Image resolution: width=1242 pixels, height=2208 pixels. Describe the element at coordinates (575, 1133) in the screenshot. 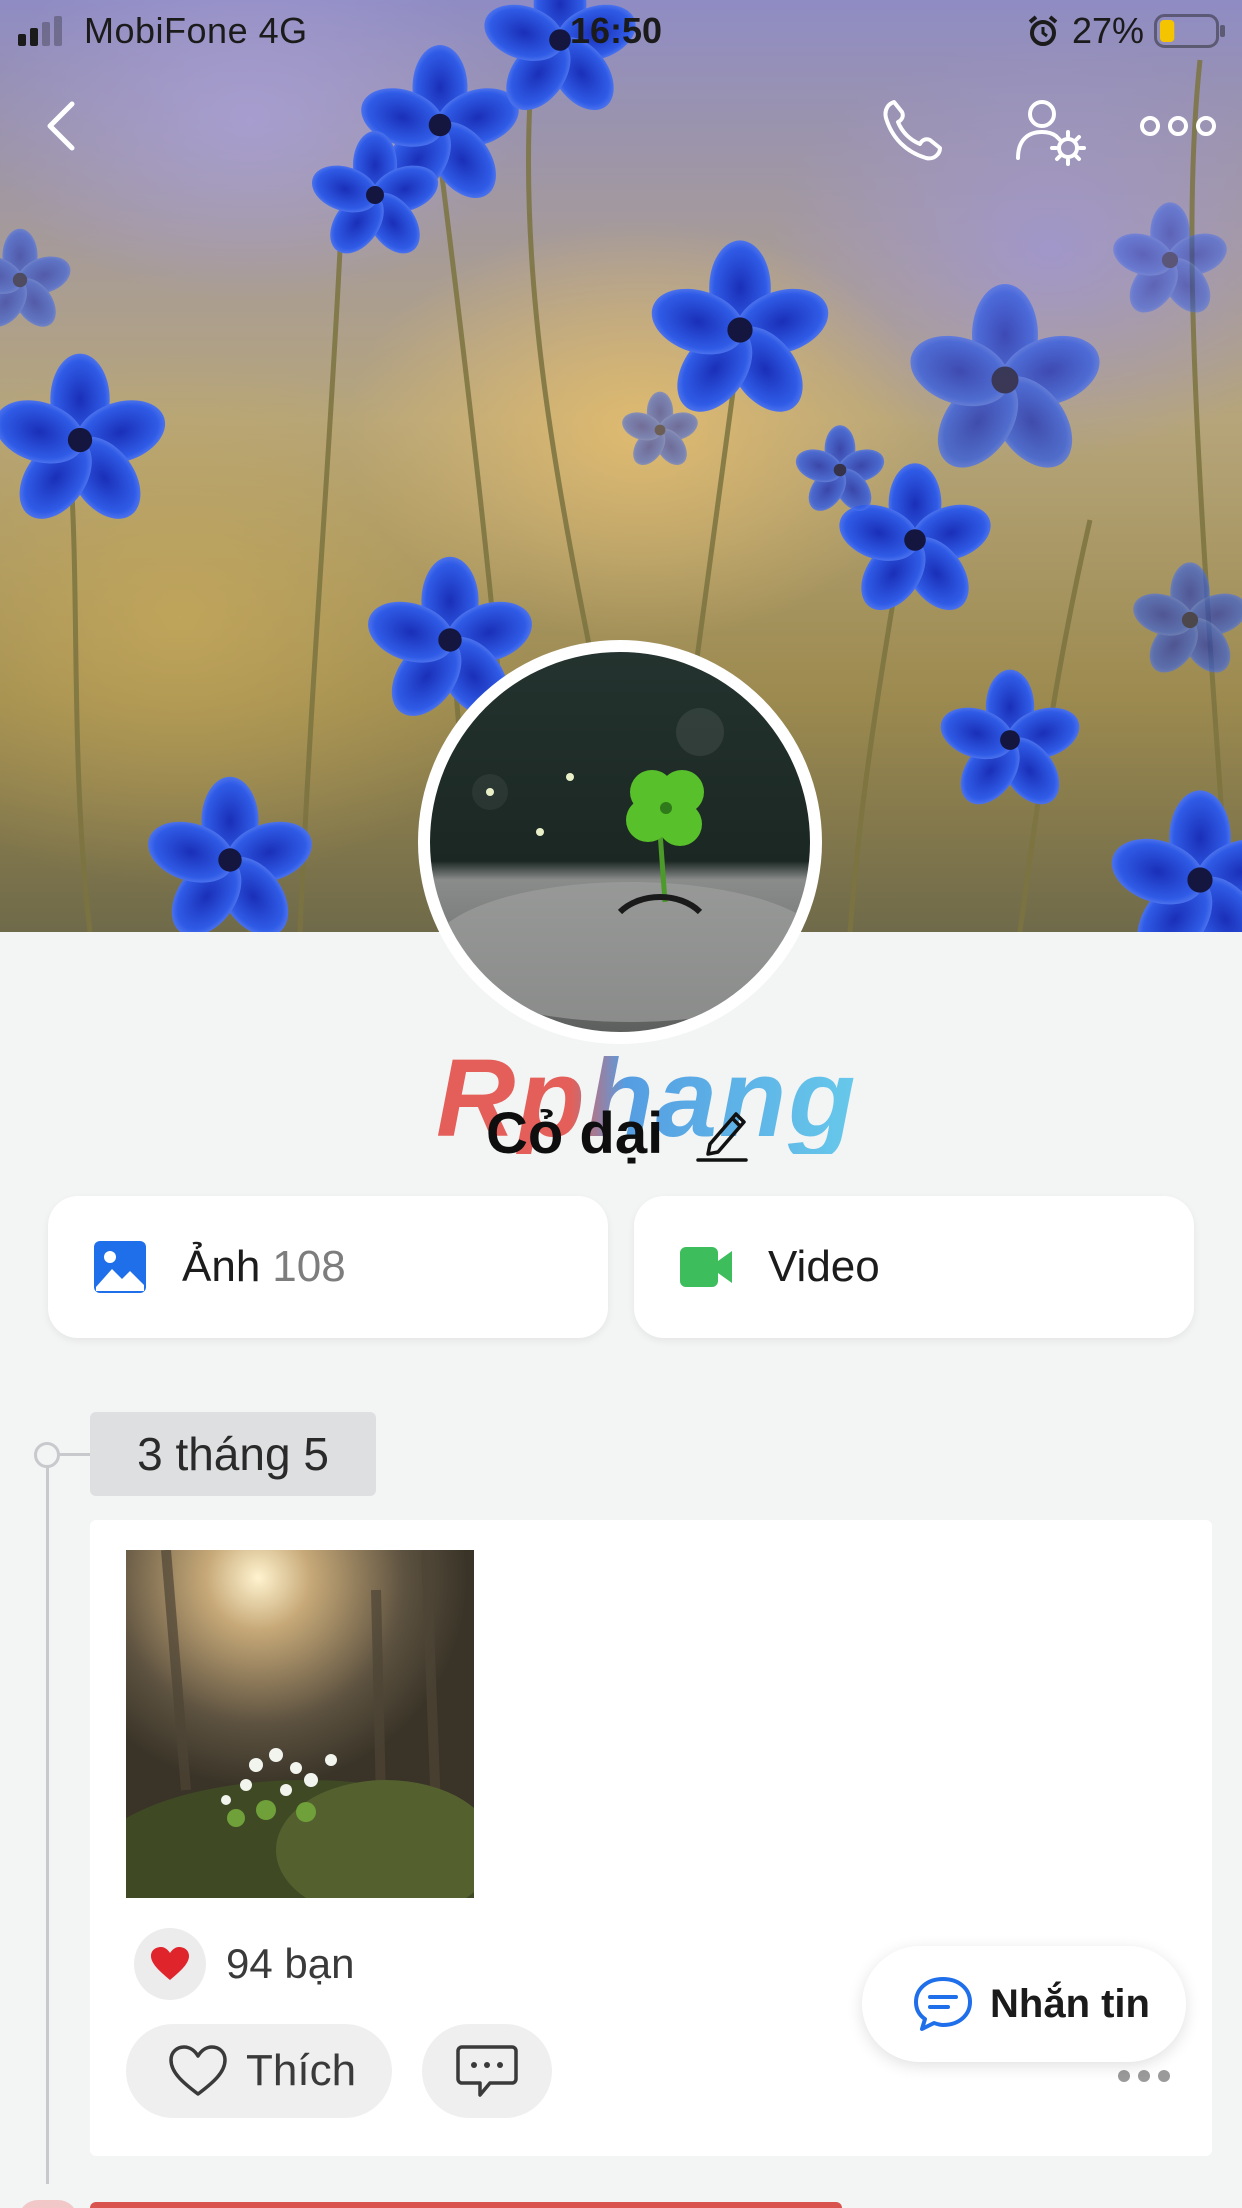

I see `profile-name: Cỏ dại` at that location.